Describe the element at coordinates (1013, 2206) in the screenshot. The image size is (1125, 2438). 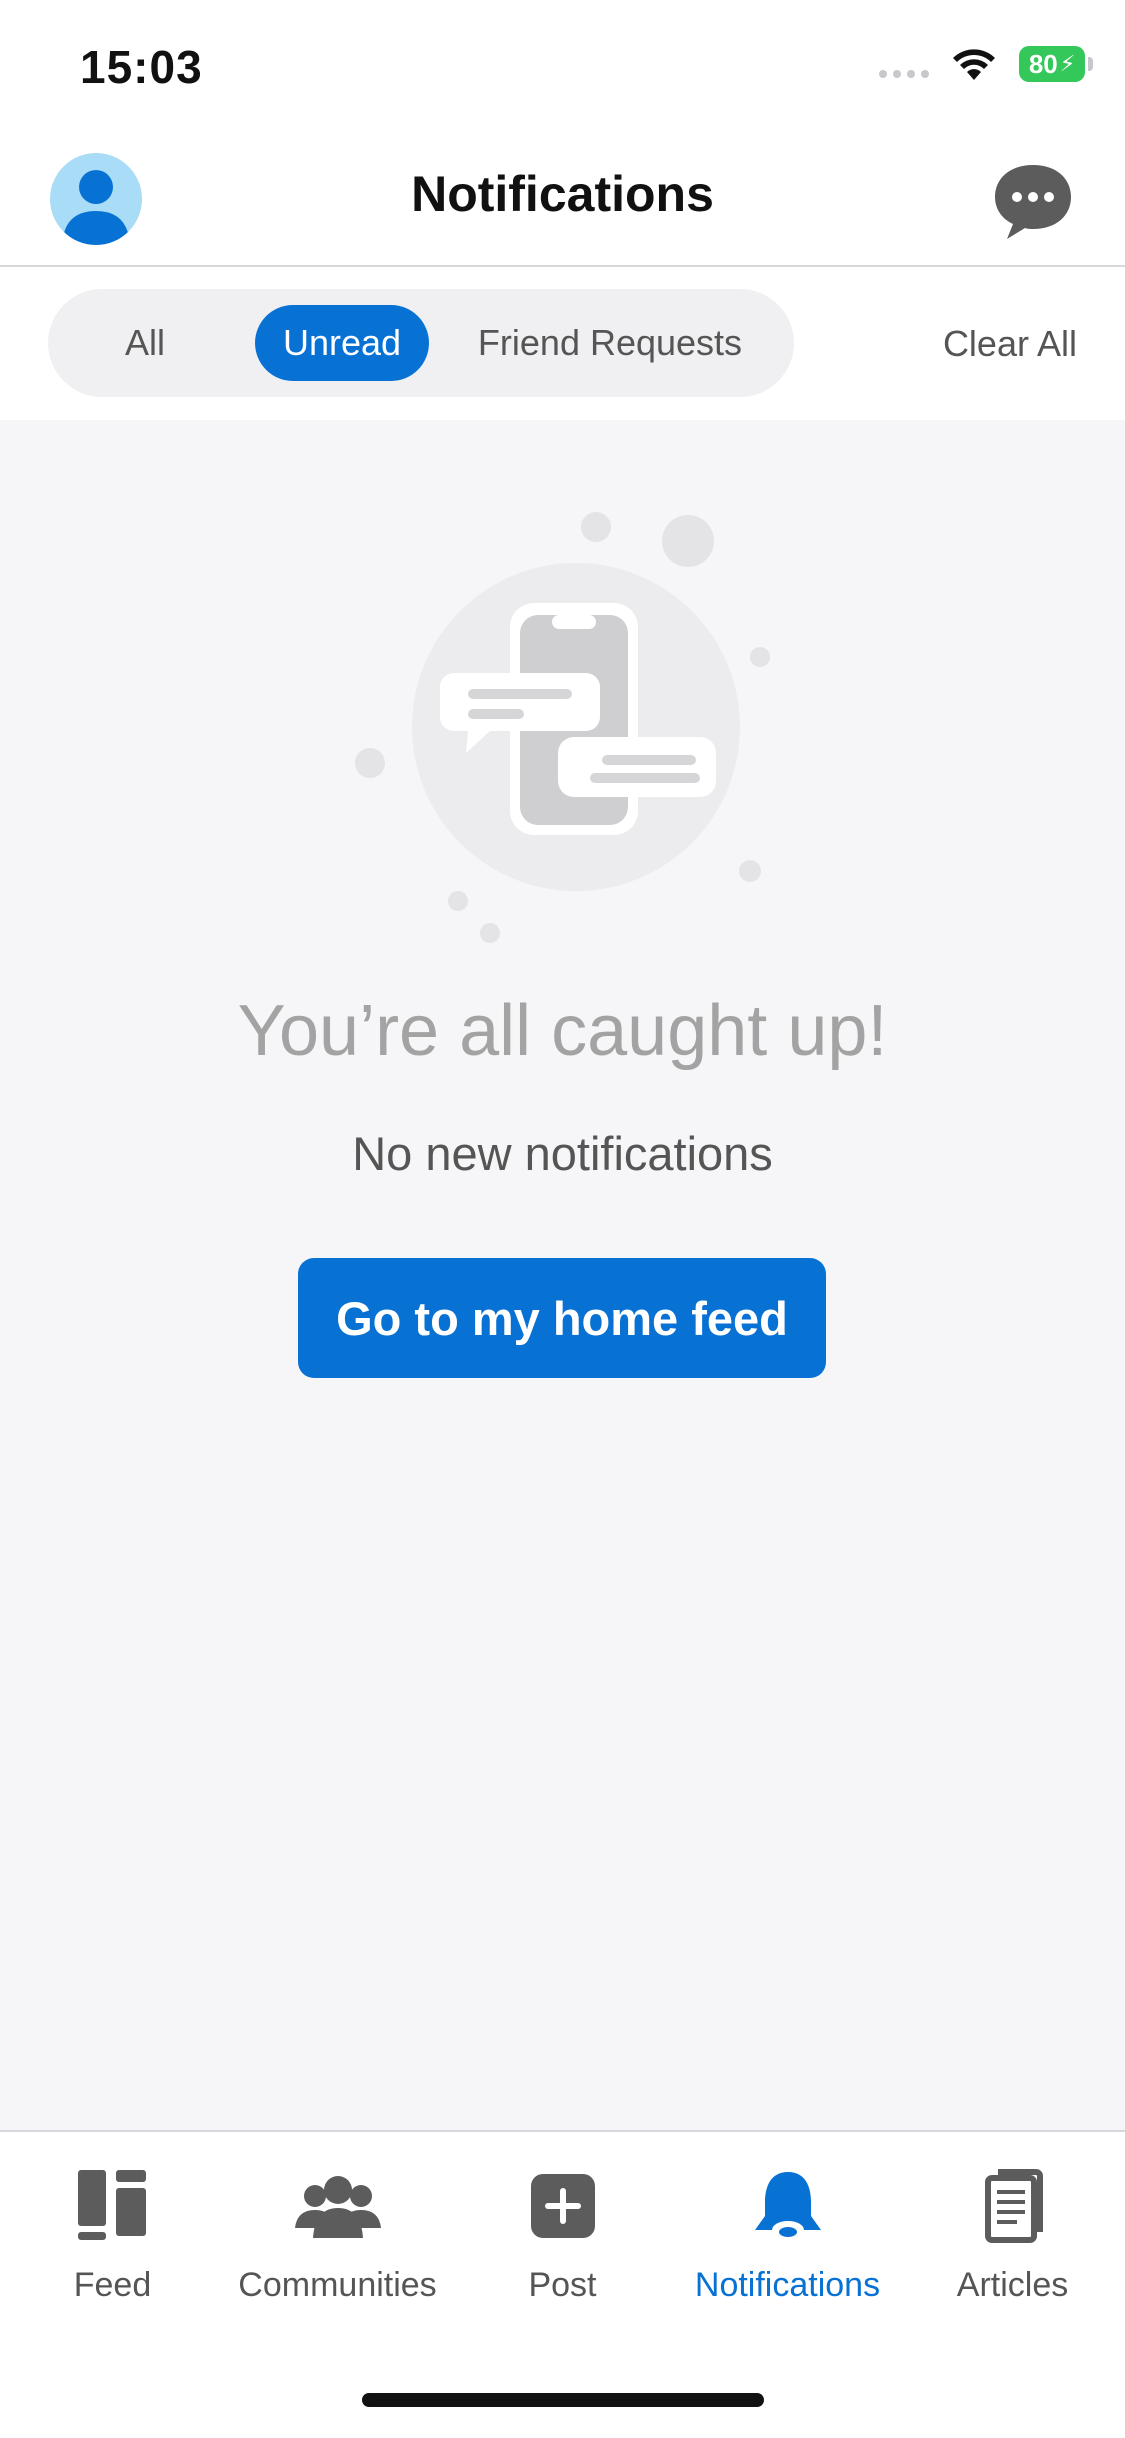
I see `articles-icon` at that location.